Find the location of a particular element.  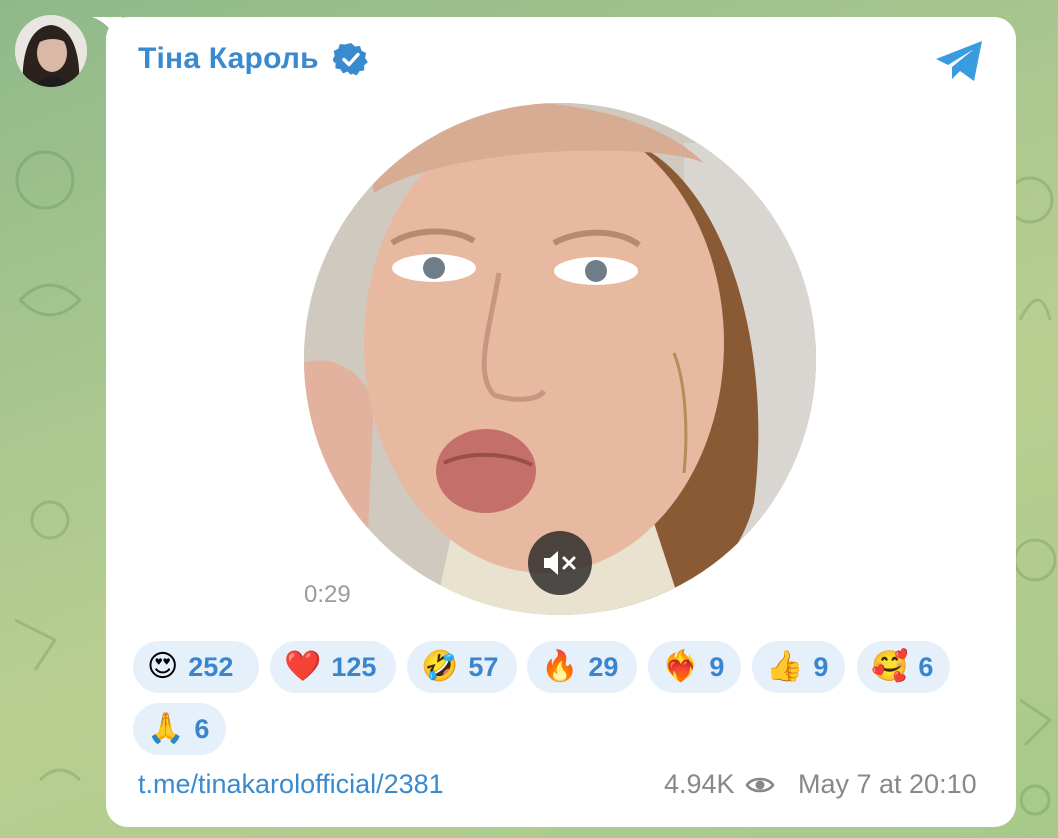

reaction-heart-on-fire: ❤️‍🔥 9 is located at coordinates (694, 667).